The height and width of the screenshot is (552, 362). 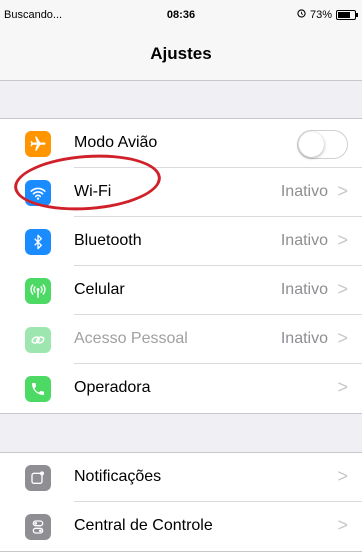 I want to click on status-right: 73%, so click(x=327, y=15).